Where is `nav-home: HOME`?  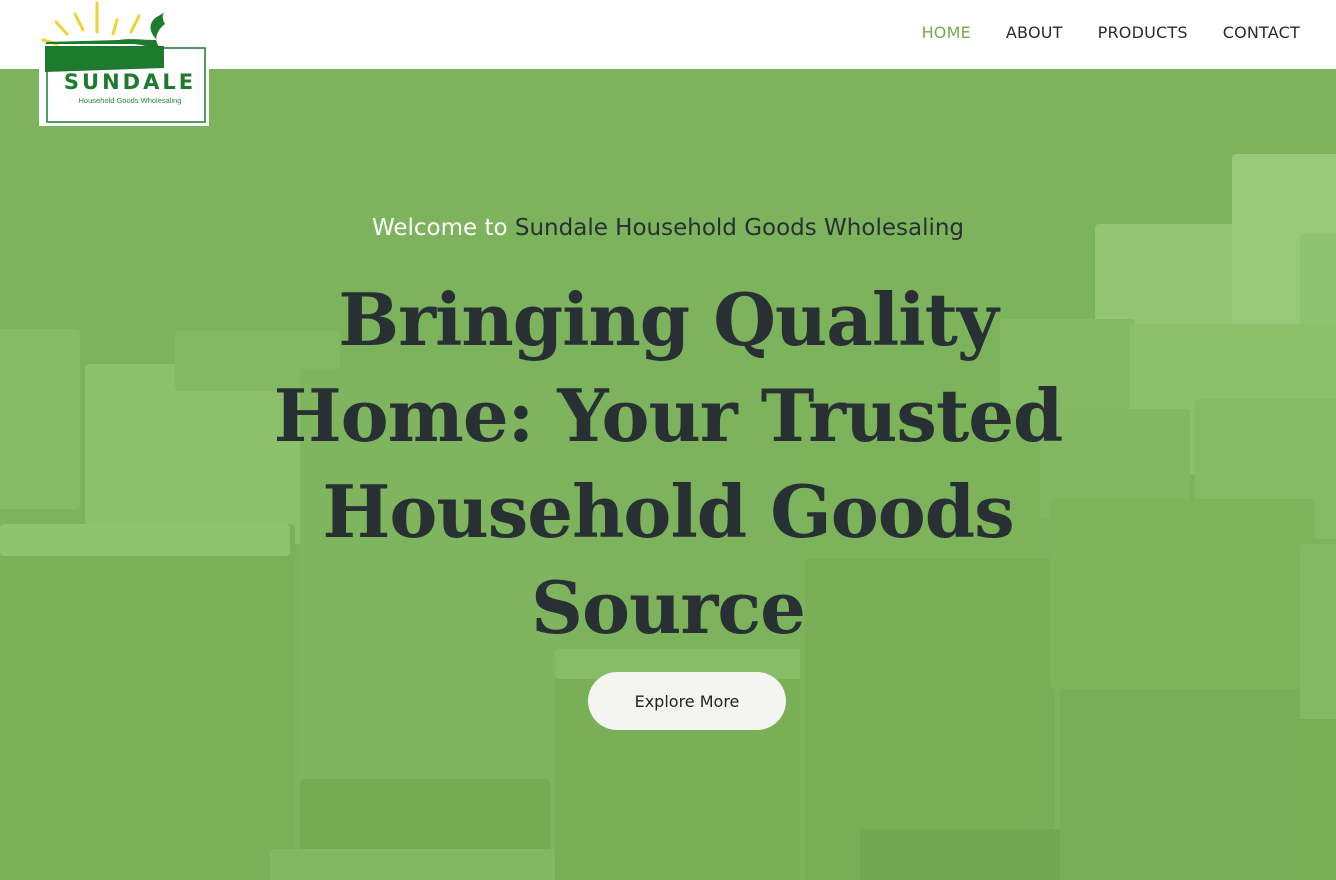 nav-home: HOME is located at coordinates (946, 32).